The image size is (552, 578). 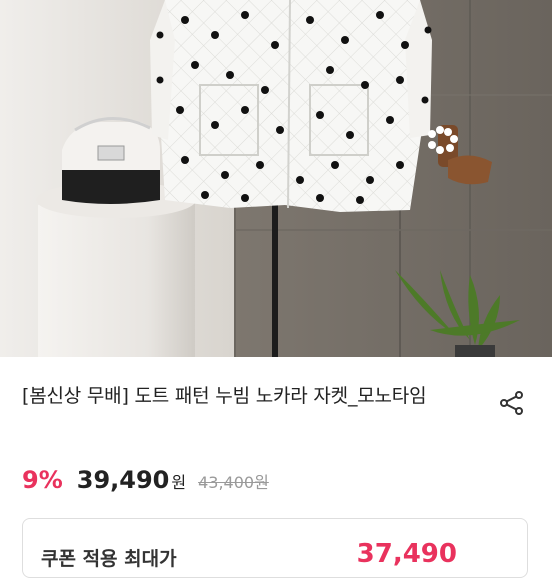 I want to click on coupon-label: 쿠폰 적용 최대가, so click(x=109, y=559).